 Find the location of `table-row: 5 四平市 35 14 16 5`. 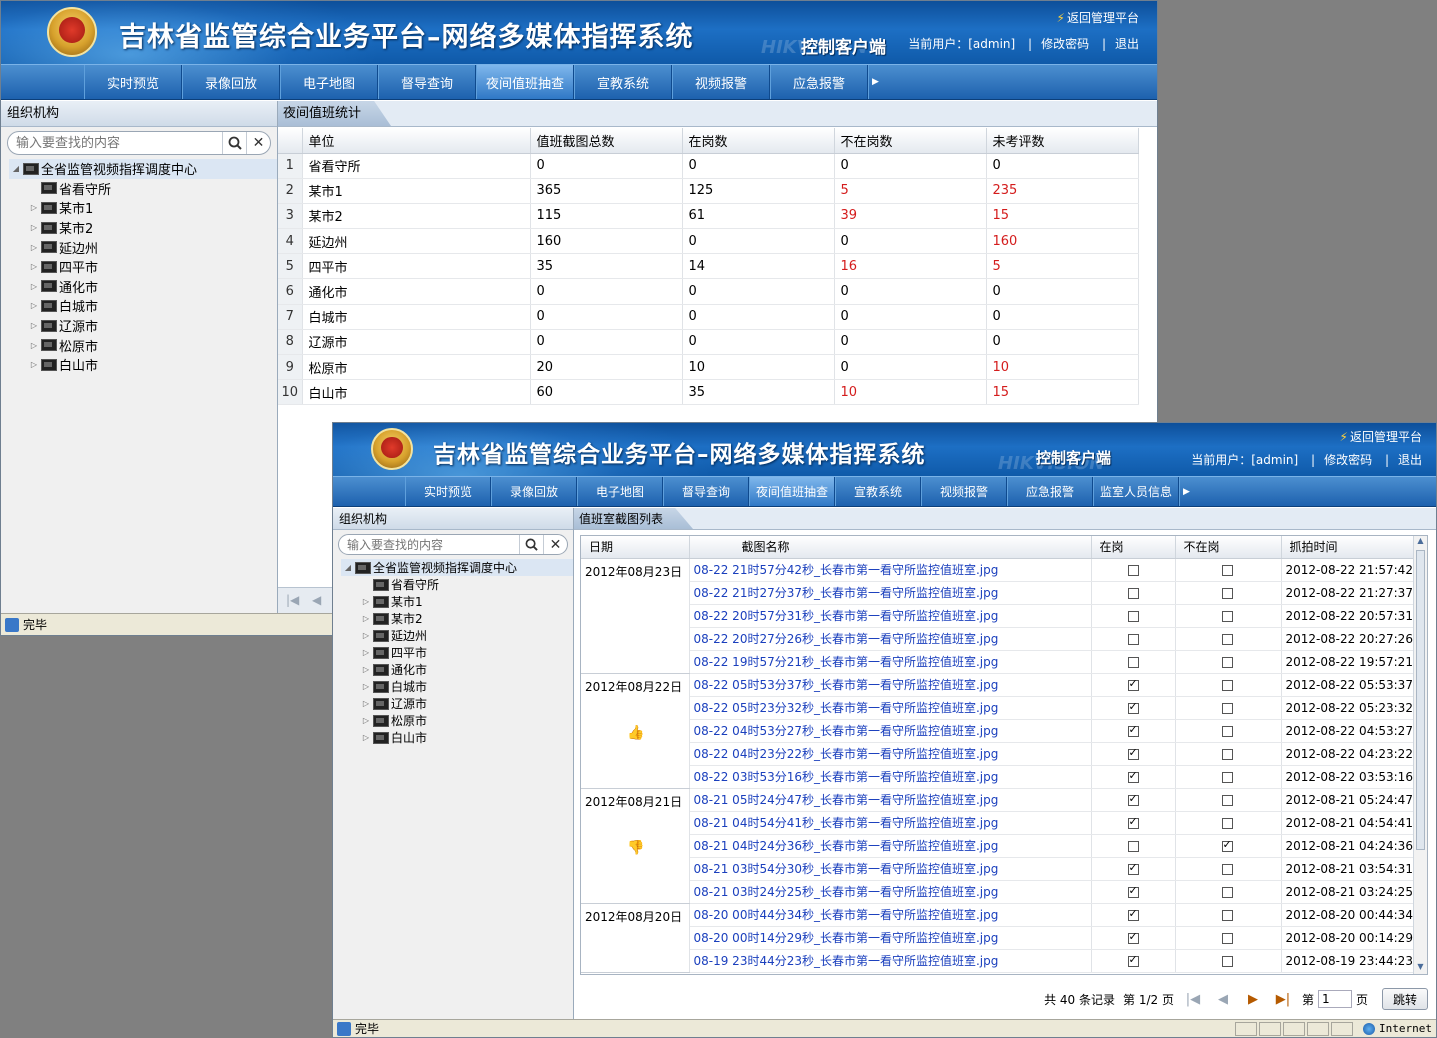

table-row: 5 四平市 35 14 16 5 is located at coordinates (708, 266).